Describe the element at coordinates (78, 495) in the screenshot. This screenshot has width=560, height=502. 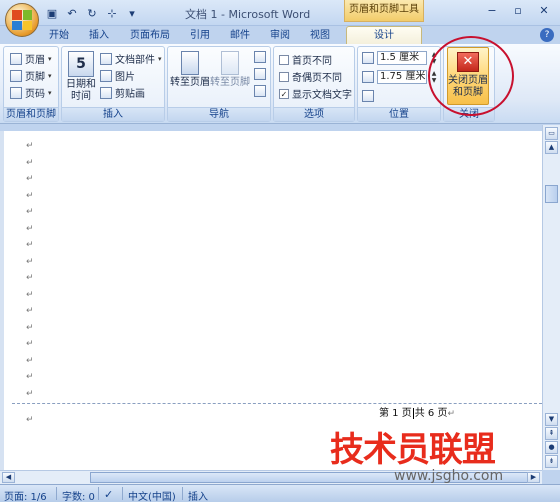
I see `status-word-count: 字数: 0` at that location.